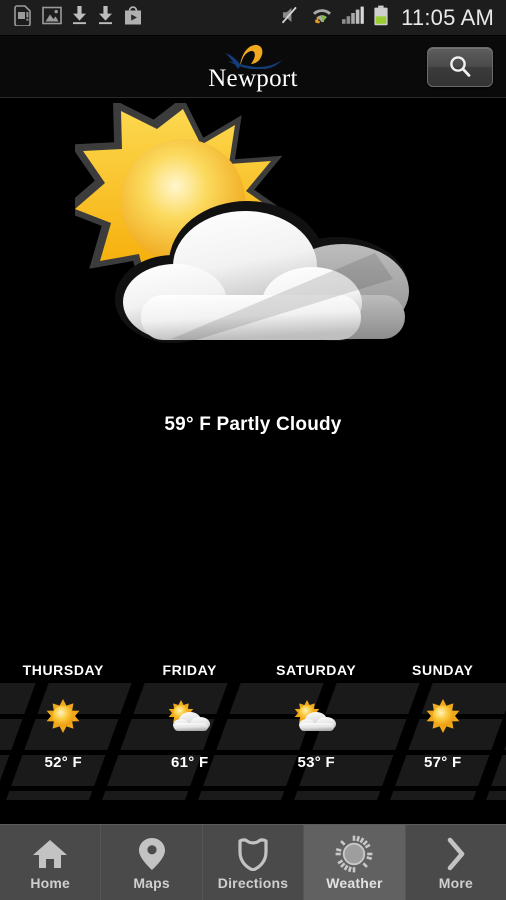 The width and height of the screenshot is (506, 900). What do you see at coordinates (393, 18) in the screenshot?
I see `status-bar-system-icons: 11:05 AM` at bounding box center [393, 18].